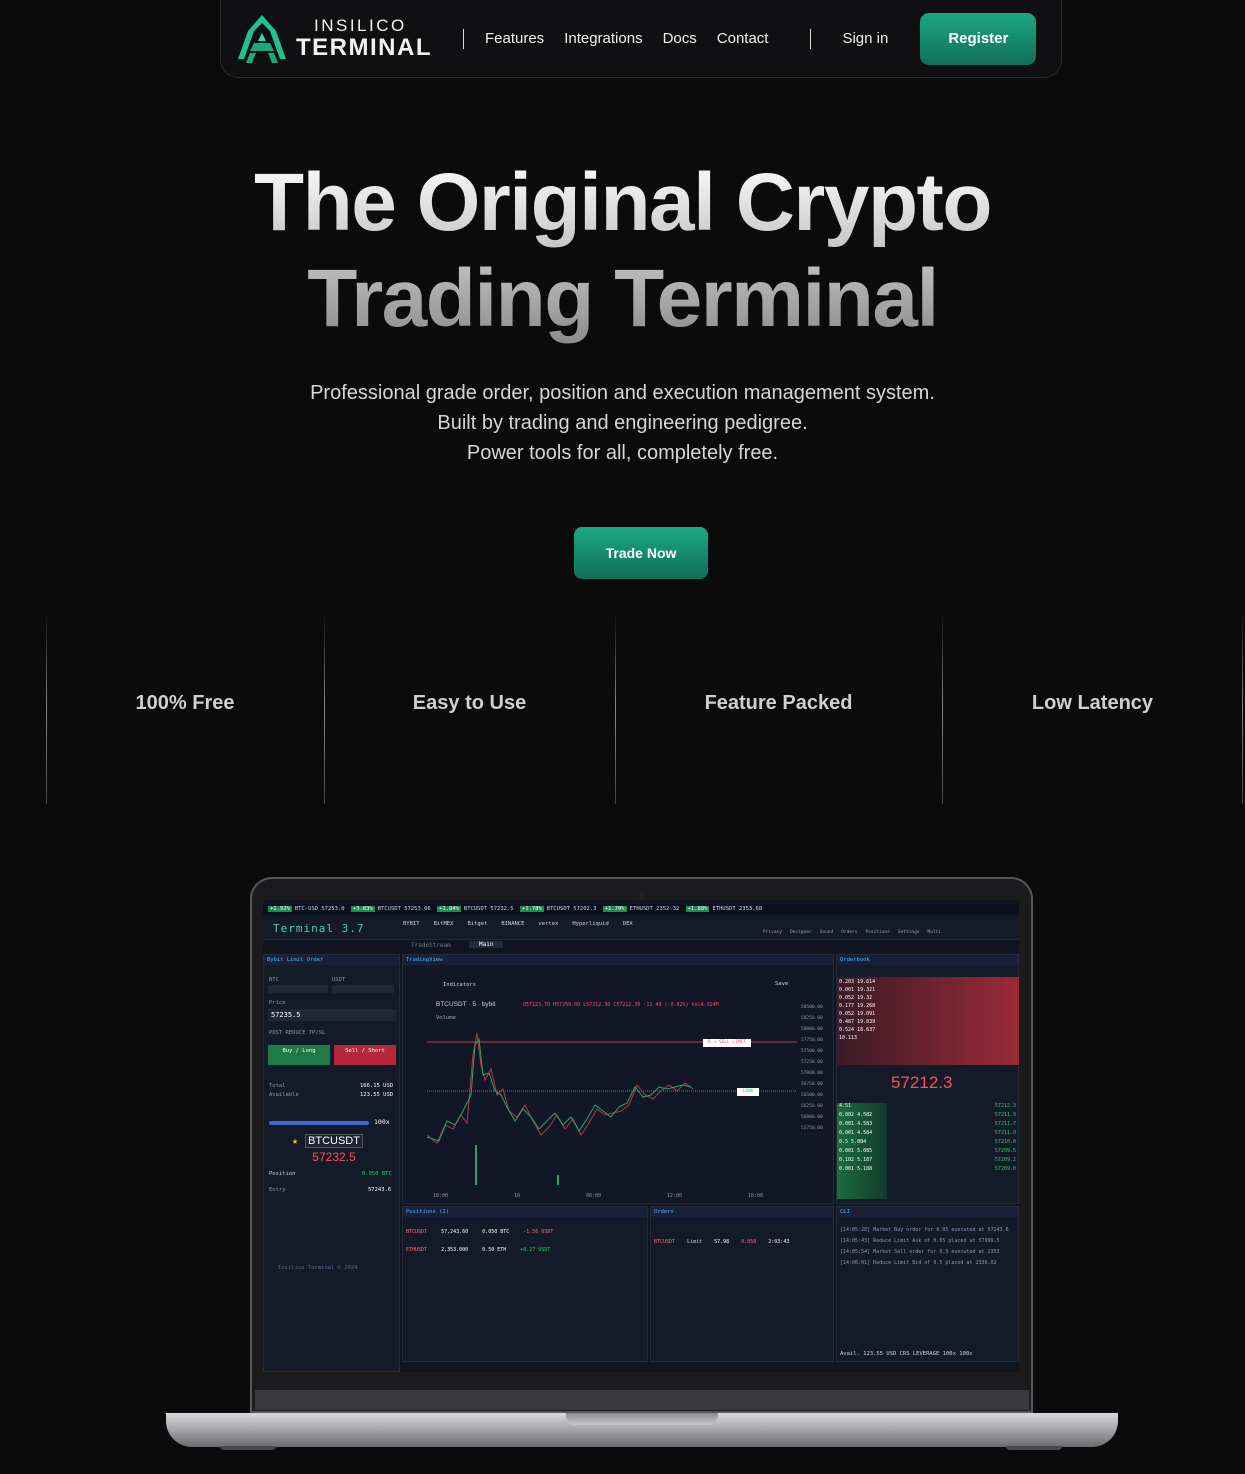 The width and height of the screenshot is (1245, 1474). I want to click on orders-header: Orders, so click(742, 1212).